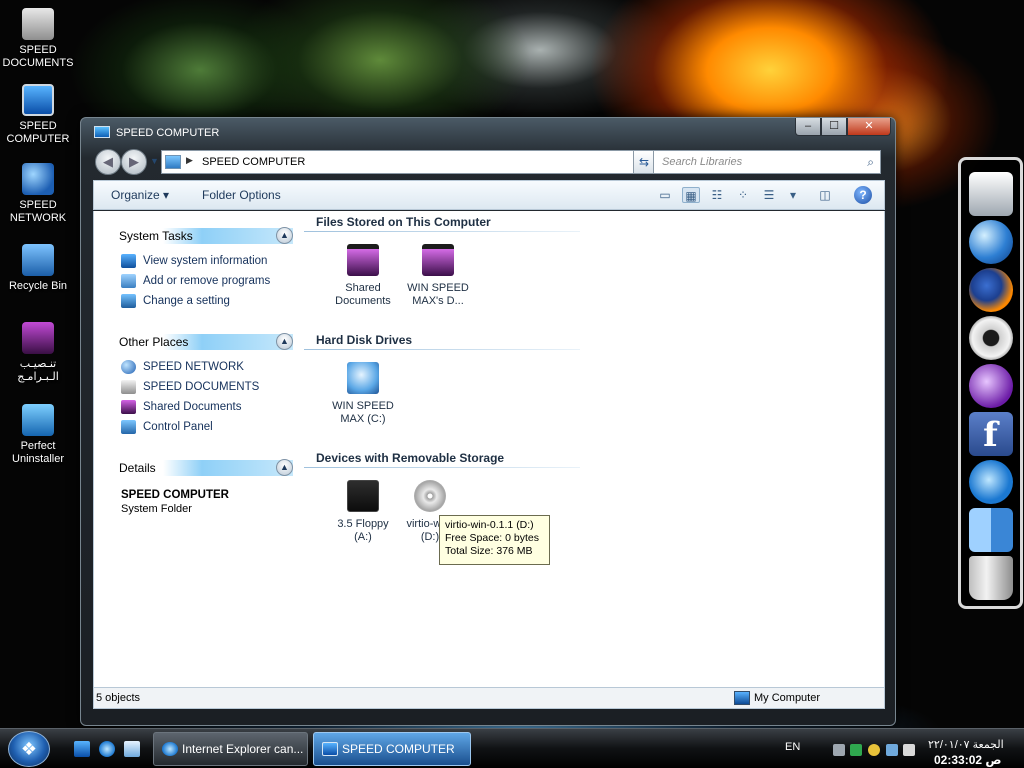  What do you see at coordinates (909, 750) in the screenshot?
I see `wand-tray-icon` at bounding box center [909, 750].